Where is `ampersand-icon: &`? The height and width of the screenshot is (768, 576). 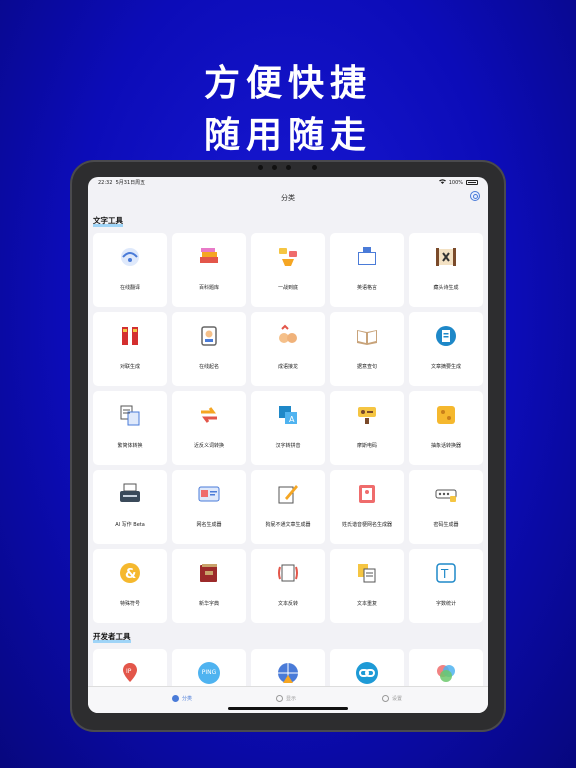 ampersand-icon: & is located at coordinates (130, 573).